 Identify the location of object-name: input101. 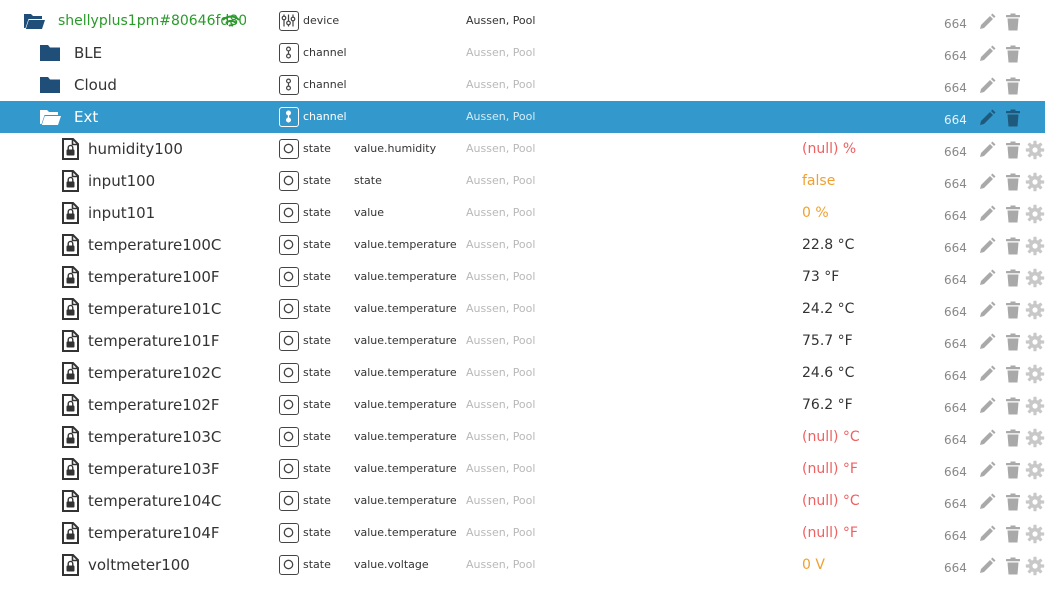
(122, 213).